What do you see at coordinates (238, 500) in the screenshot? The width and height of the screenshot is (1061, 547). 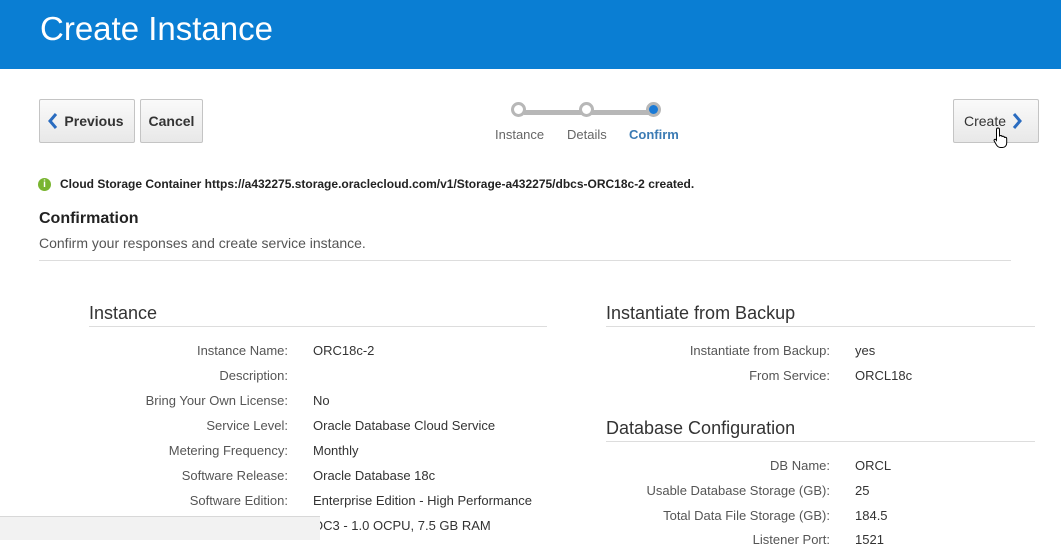 I see `detail-label: Software Edition:` at bounding box center [238, 500].